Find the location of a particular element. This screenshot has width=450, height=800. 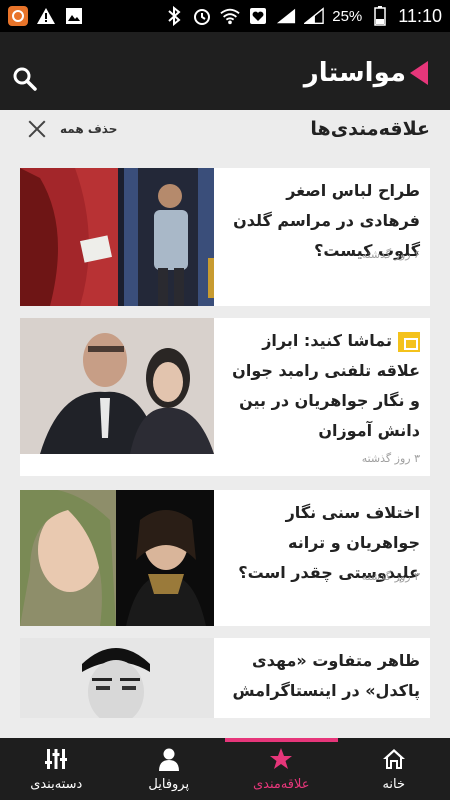

battery-percent: 25% is located at coordinates (347, 16).